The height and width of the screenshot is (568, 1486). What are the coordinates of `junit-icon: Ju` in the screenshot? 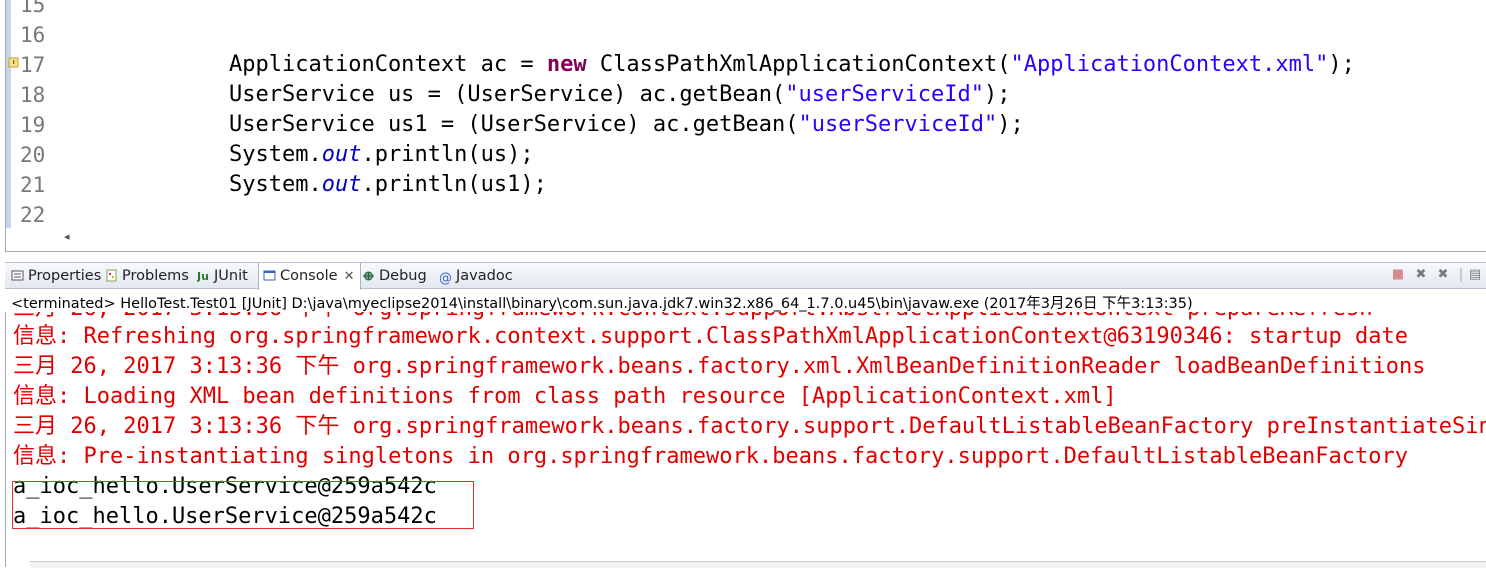 It's located at (203, 276).